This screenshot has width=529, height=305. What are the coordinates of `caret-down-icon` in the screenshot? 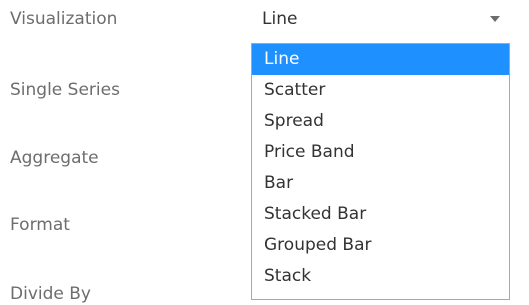 It's located at (495, 19).